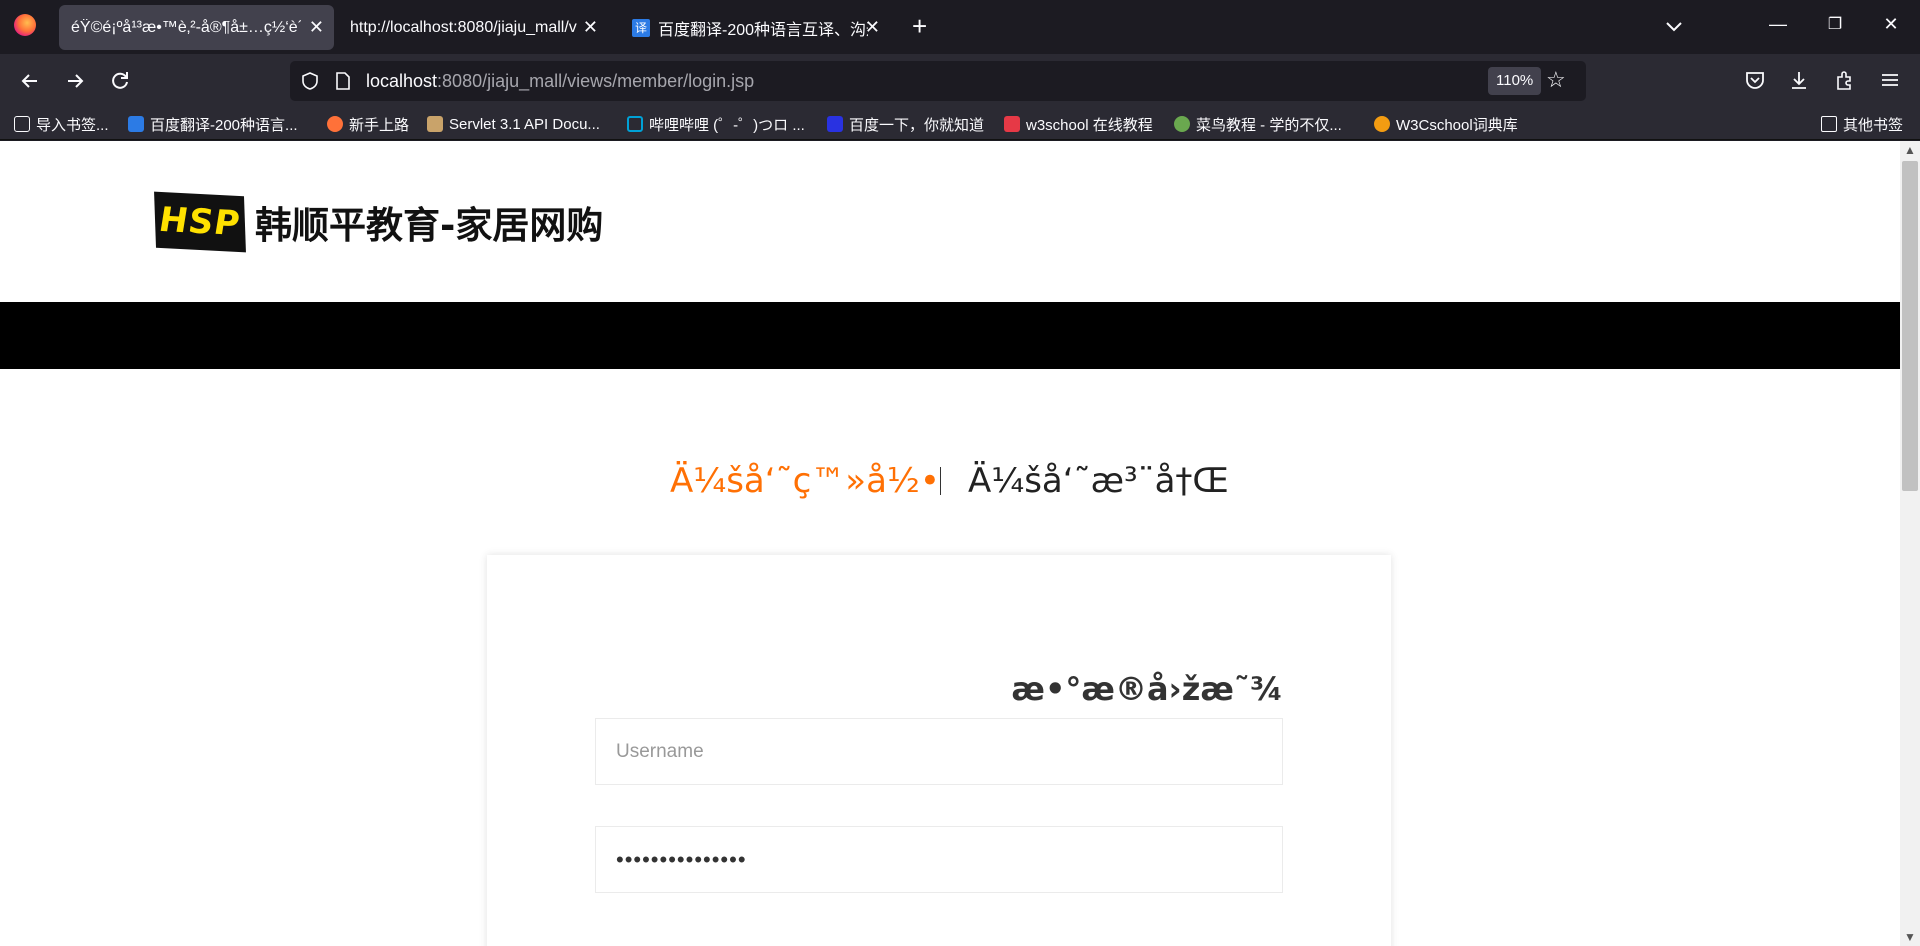  I want to click on baidu-icon, so click(835, 124).